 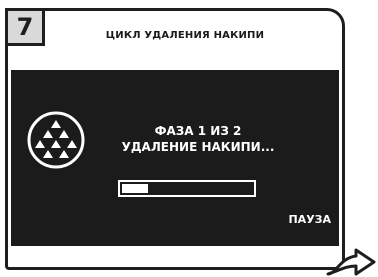 I want to click on descale-icon, so click(x=56, y=140).